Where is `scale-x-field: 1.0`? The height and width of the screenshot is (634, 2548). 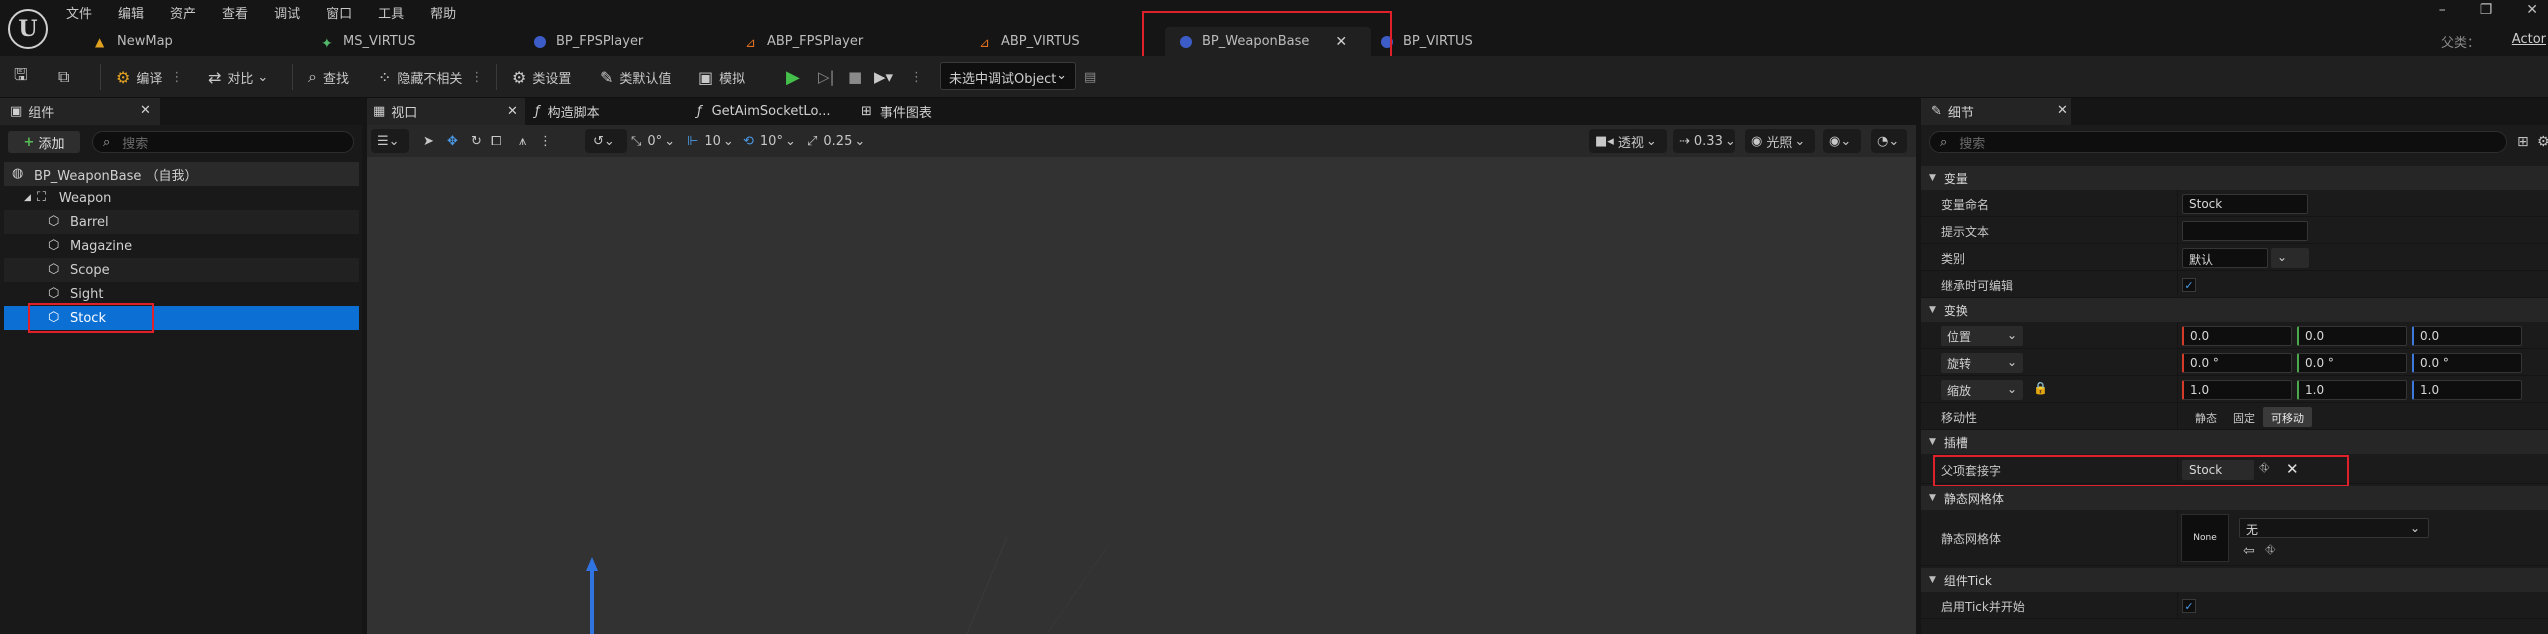 scale-x-field: 1.0 is located at coordinates (2237, 390).